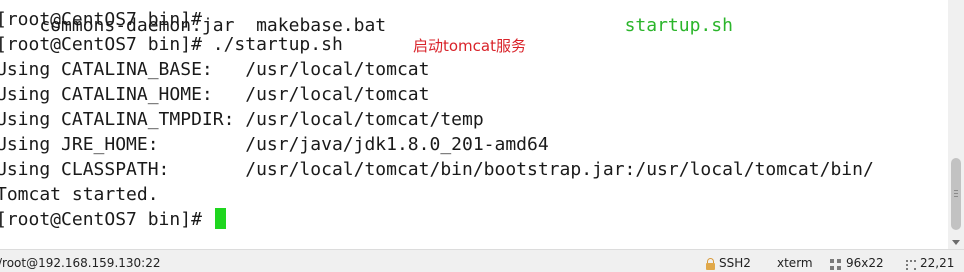 The image size is (964, 272). Describe the element at coordinates (710, 264) in the screenshot. I see `lock-icon` at that location.